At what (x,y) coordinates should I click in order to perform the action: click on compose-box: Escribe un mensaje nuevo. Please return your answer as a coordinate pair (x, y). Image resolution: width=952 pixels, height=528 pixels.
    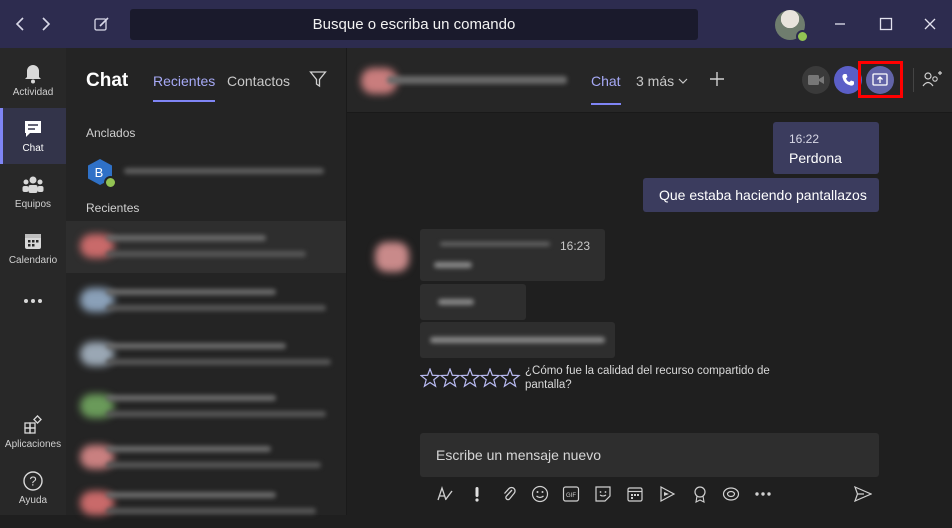
    Looking at the image, I should click on (649, 455).